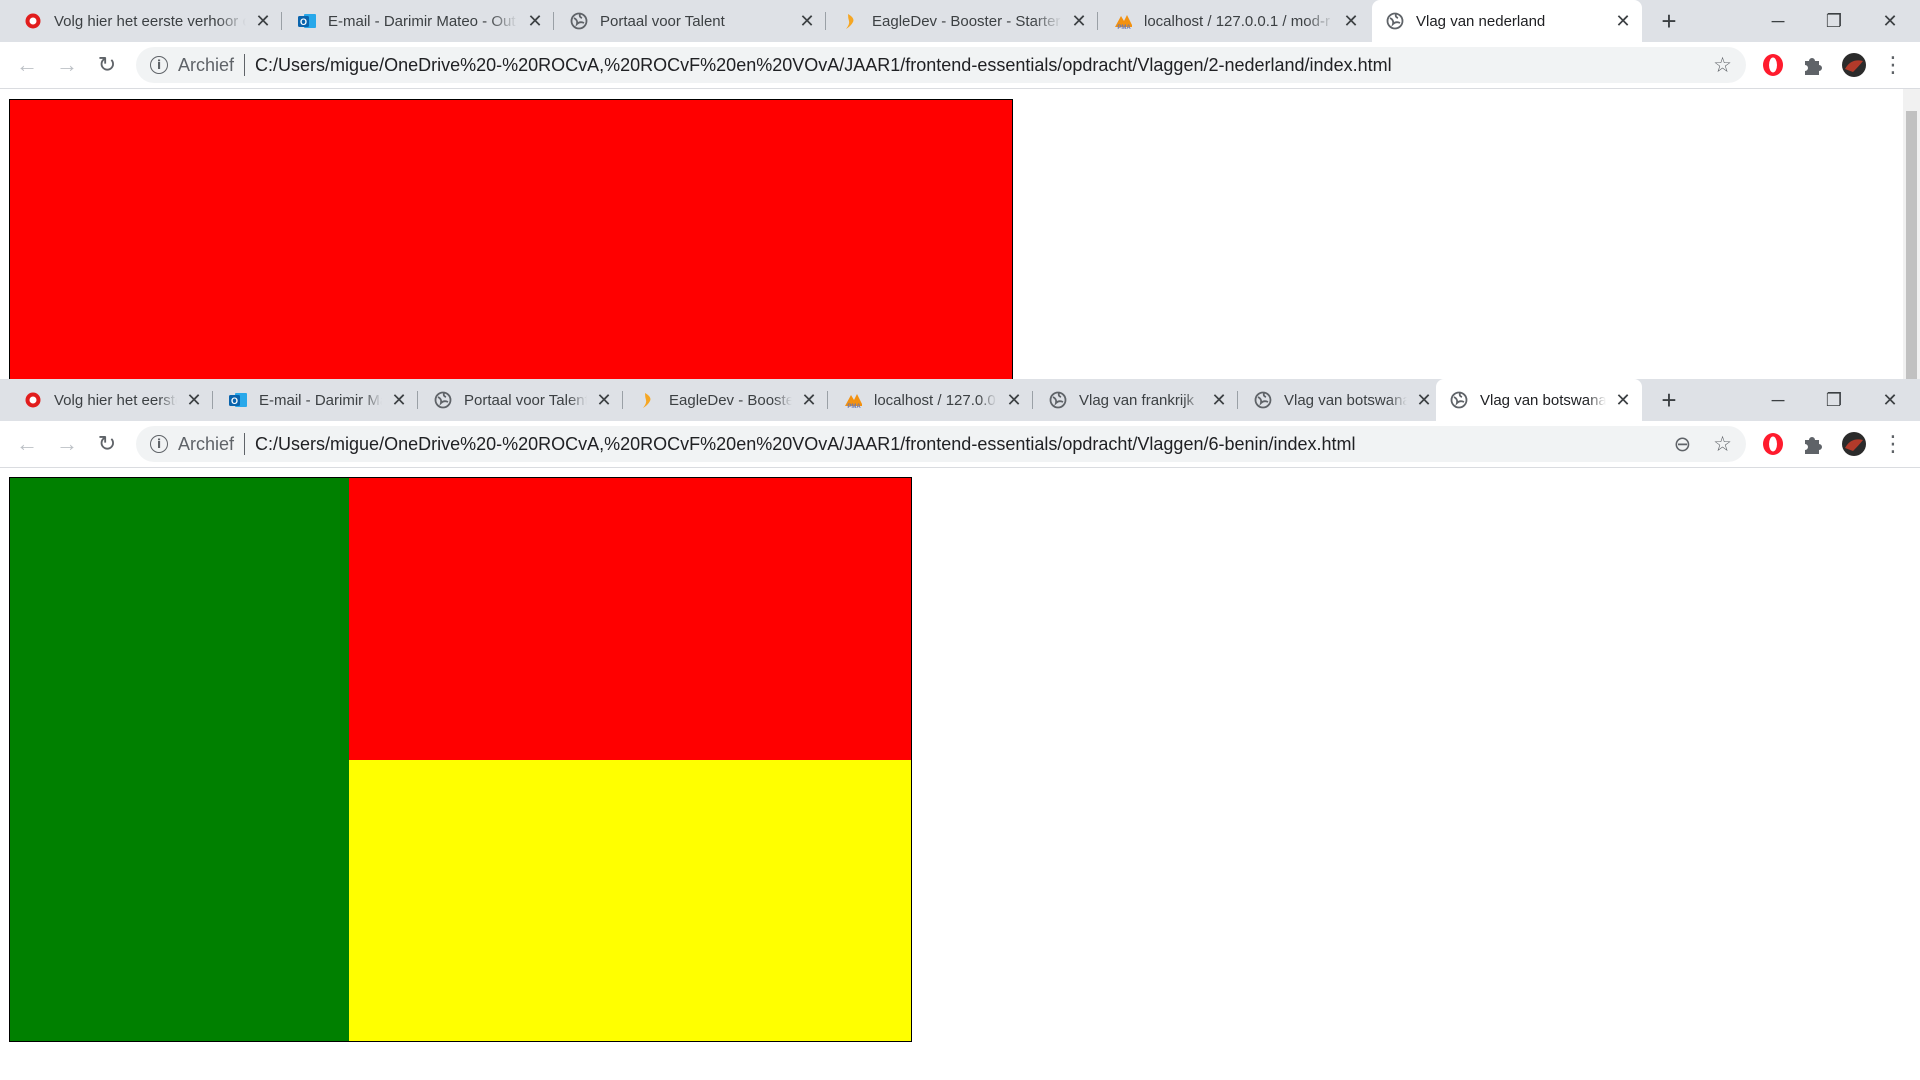 This screenshot has height=1080, width=1920. I want to click on tab-vlag-botswana-active: Vlag van botswana ✕, so click(1539, 400).